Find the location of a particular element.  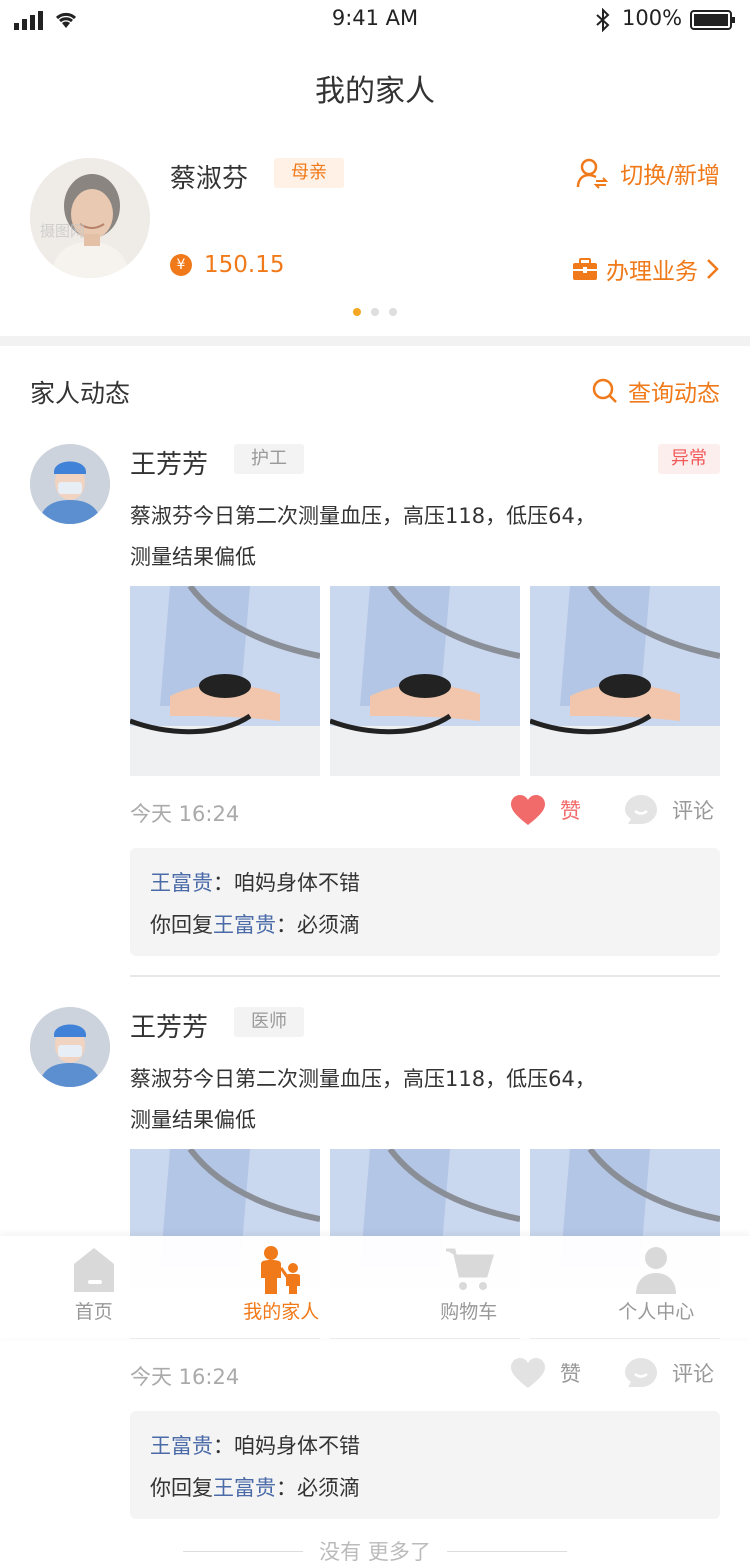

end-of-list: 没有 更多了 is located at coordinates (375, 1551).